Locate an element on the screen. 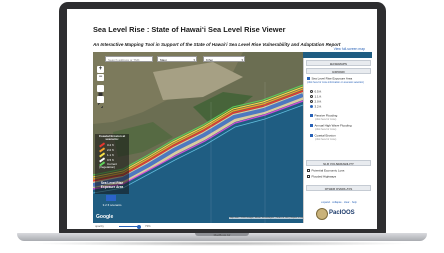 The height and width of the screenshot is (253, 444). legend-item: 2.0 ft is located at coordinates (106, 150).